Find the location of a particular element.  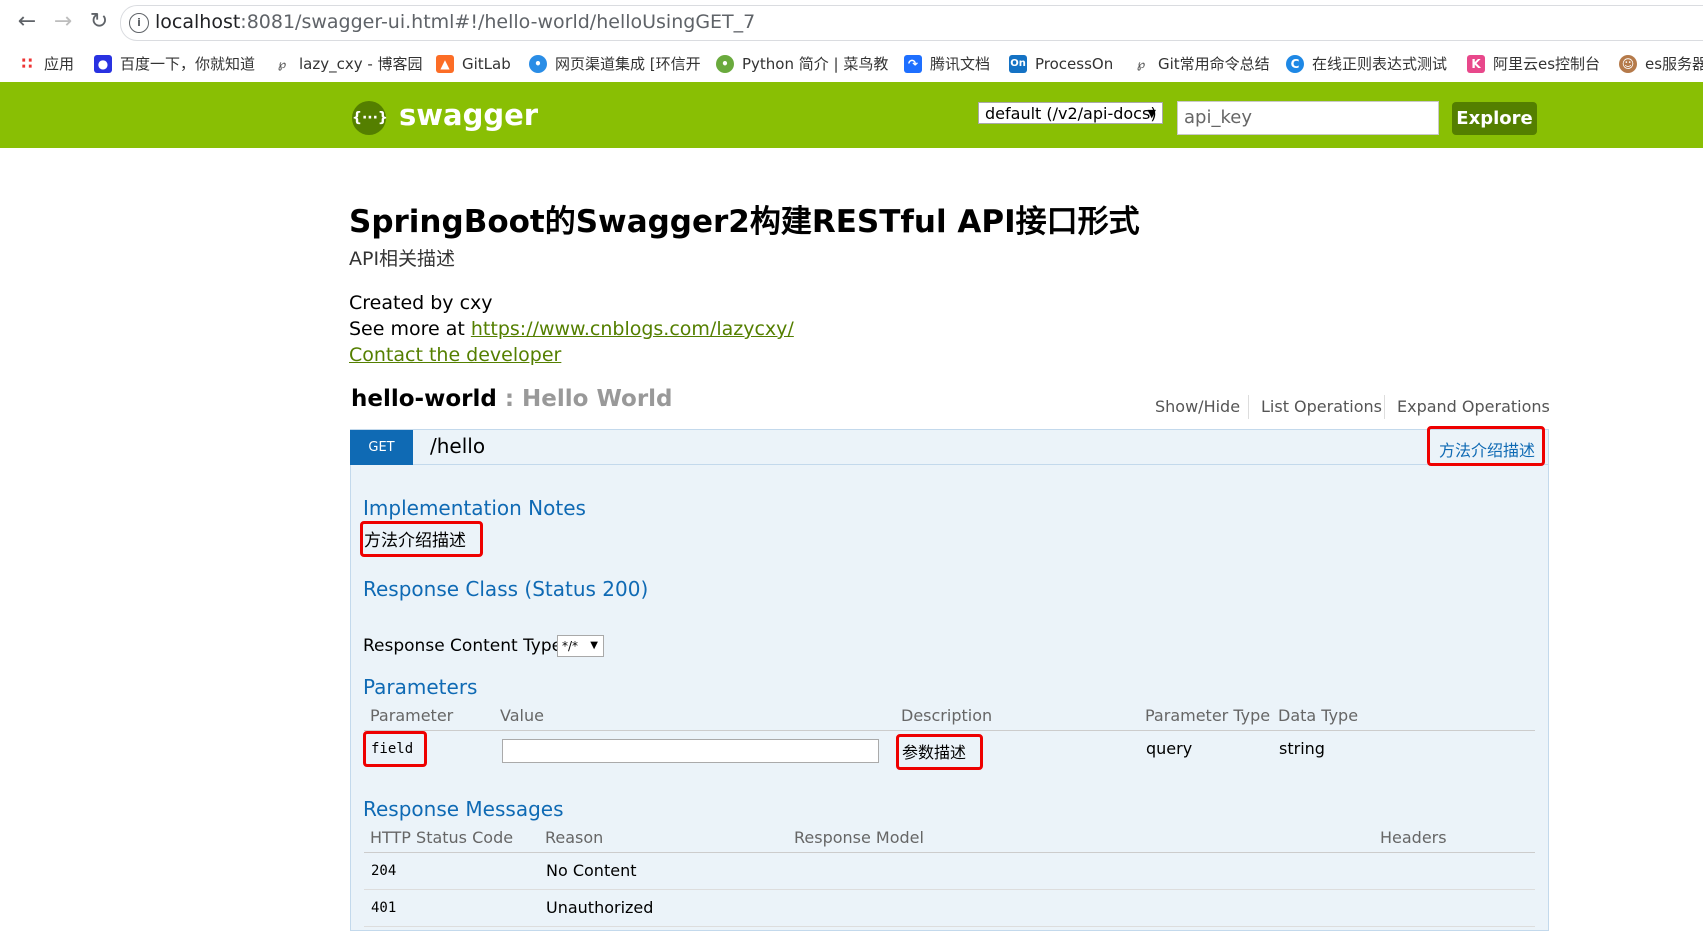

bookmark-huanxin: • 网页渠道集成 [环信开 is located at coordinates (615, 64).